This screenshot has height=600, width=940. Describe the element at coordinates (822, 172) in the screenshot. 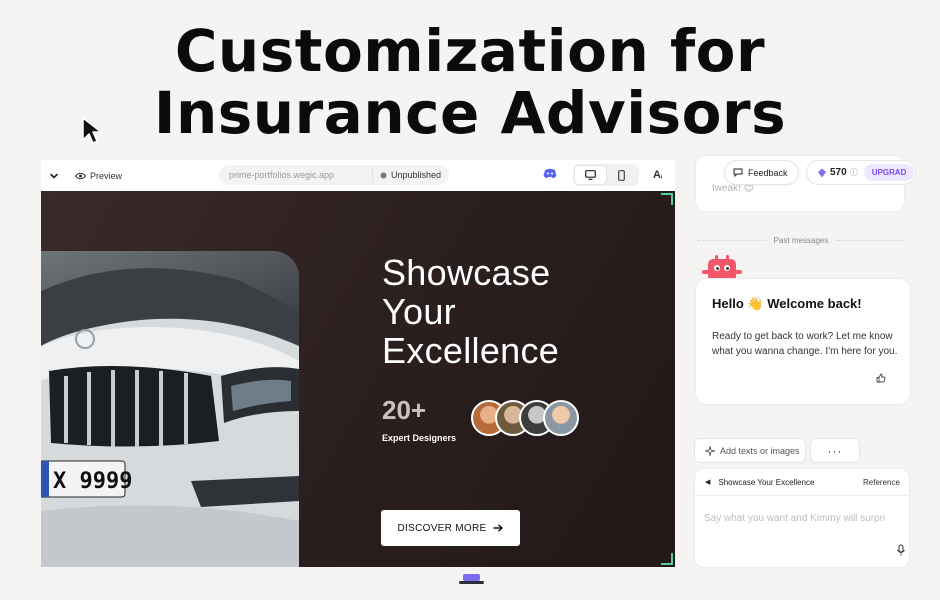

I see `gem-icon` at that location.